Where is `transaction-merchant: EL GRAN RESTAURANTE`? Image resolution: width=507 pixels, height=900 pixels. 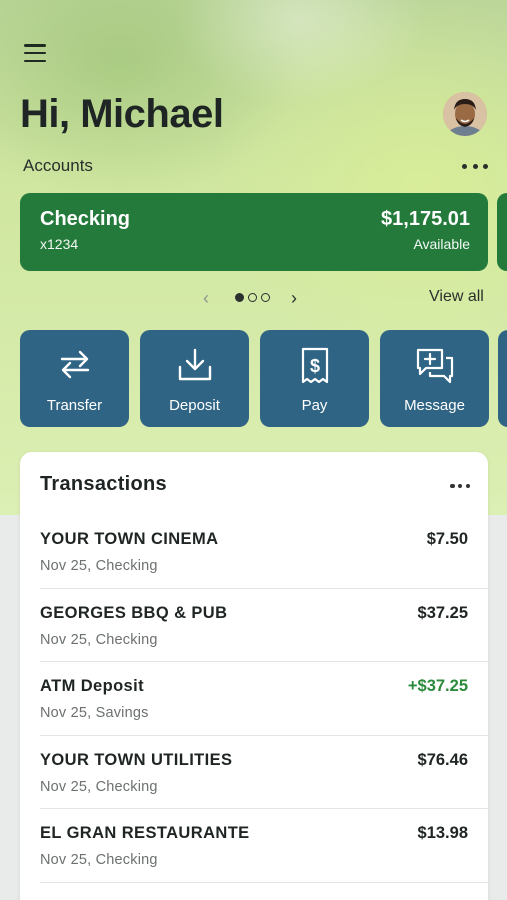 transaction-merchant: EL GRAN RESTAURANTE is located at coordinates (145, 833).